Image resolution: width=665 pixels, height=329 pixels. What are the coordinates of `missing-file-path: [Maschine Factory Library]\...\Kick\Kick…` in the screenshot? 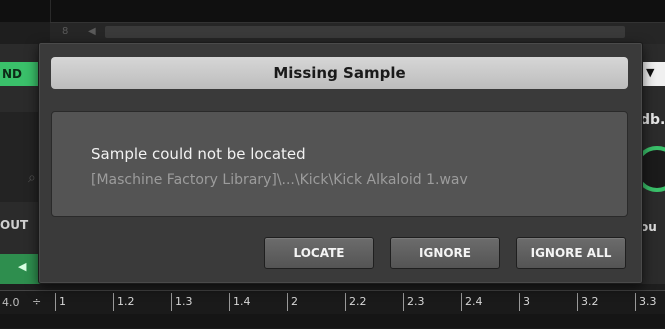 It's located at (279, 180).